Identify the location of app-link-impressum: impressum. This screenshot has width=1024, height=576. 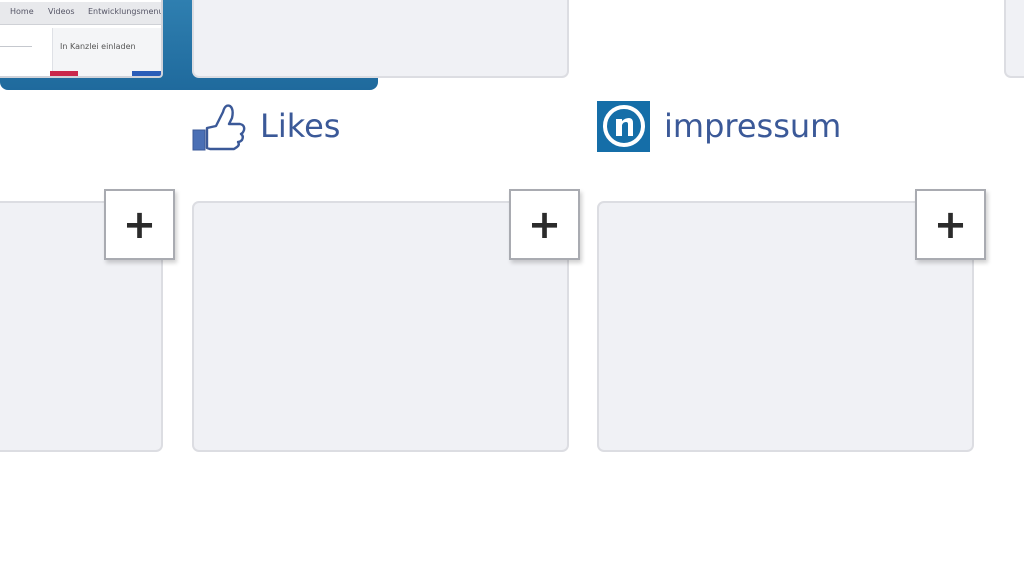
(719, 126).